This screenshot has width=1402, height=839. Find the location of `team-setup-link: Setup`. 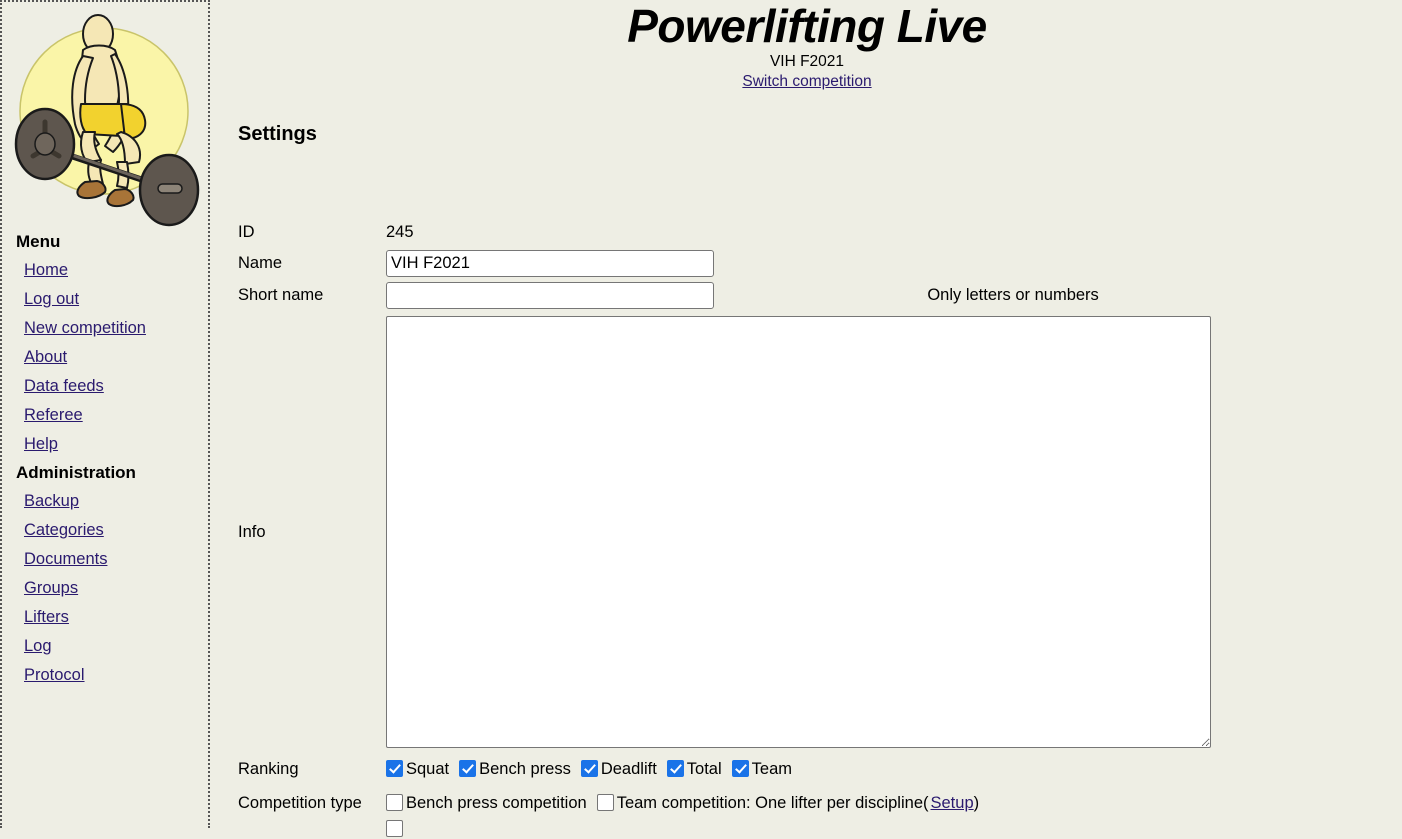

team-setup-link: Setup is located at coordinates (952, 803).